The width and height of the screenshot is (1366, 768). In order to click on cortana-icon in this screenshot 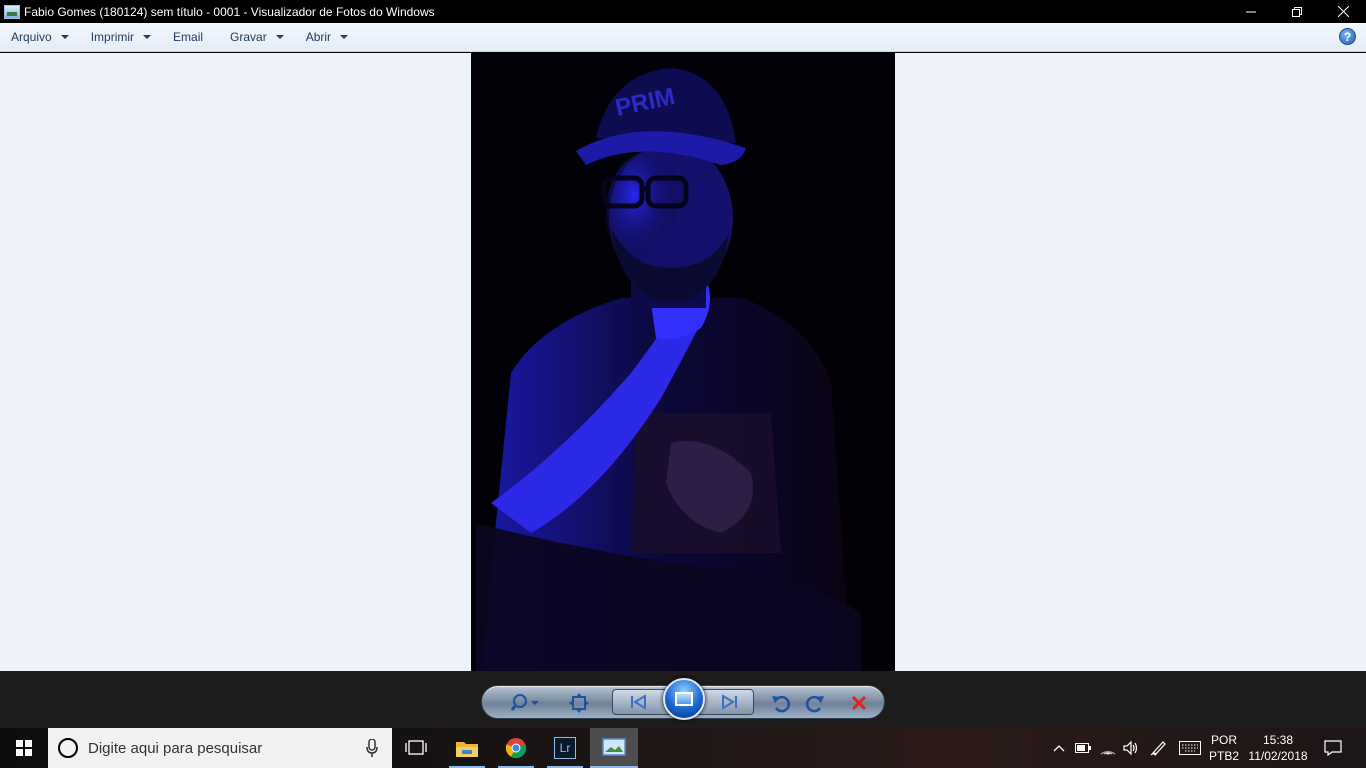, I will do `click(68, 748)`.